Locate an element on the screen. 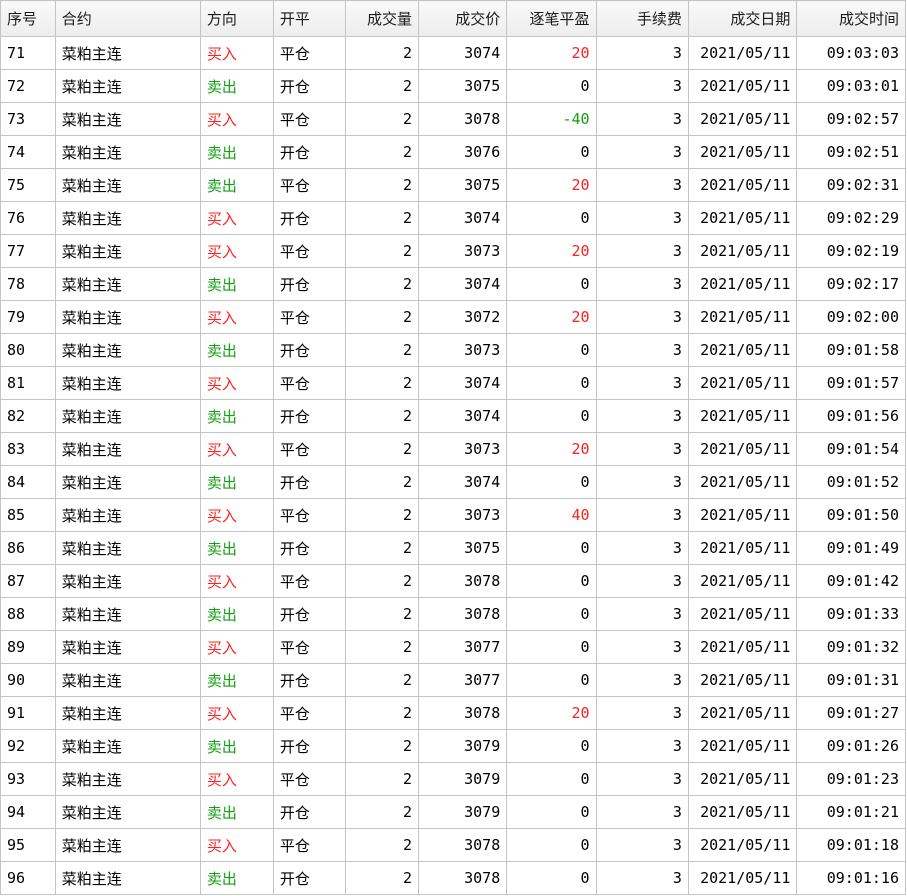 This screenshot has width=907, height=896. cell-seq: 93 is located at coordinates (28, 779).